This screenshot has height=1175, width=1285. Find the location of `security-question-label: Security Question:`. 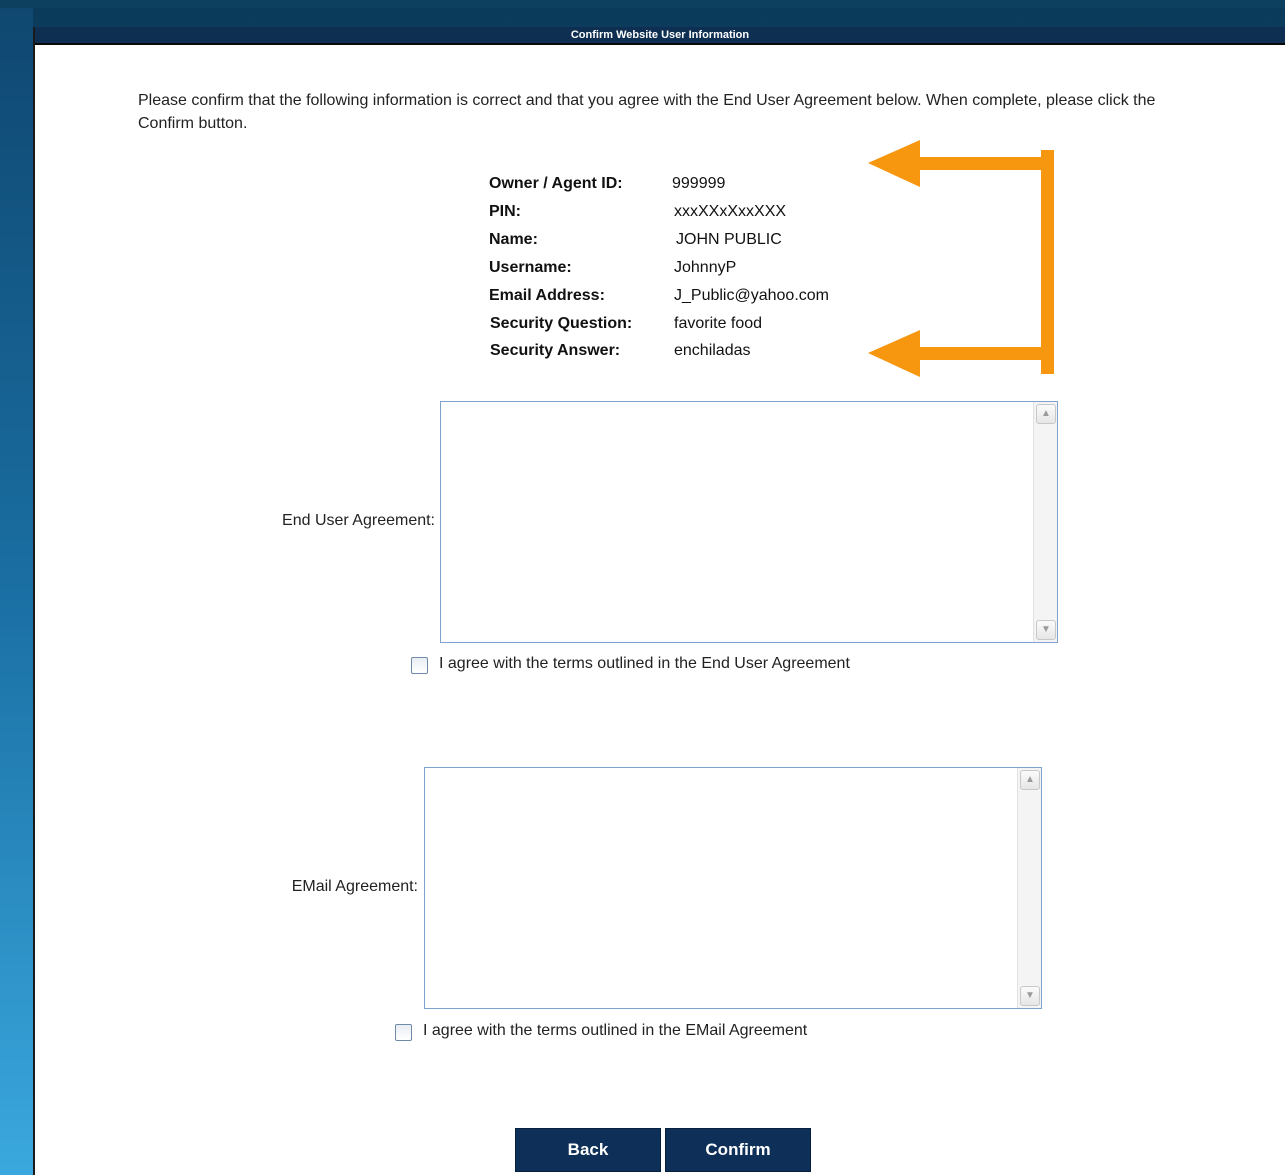

security-question-label: Security Question: is located at coordinates (561, 323).